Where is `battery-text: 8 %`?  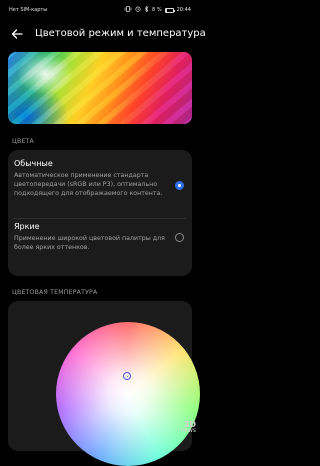 battery-text: 8 % is located at coordinates (157, 10).